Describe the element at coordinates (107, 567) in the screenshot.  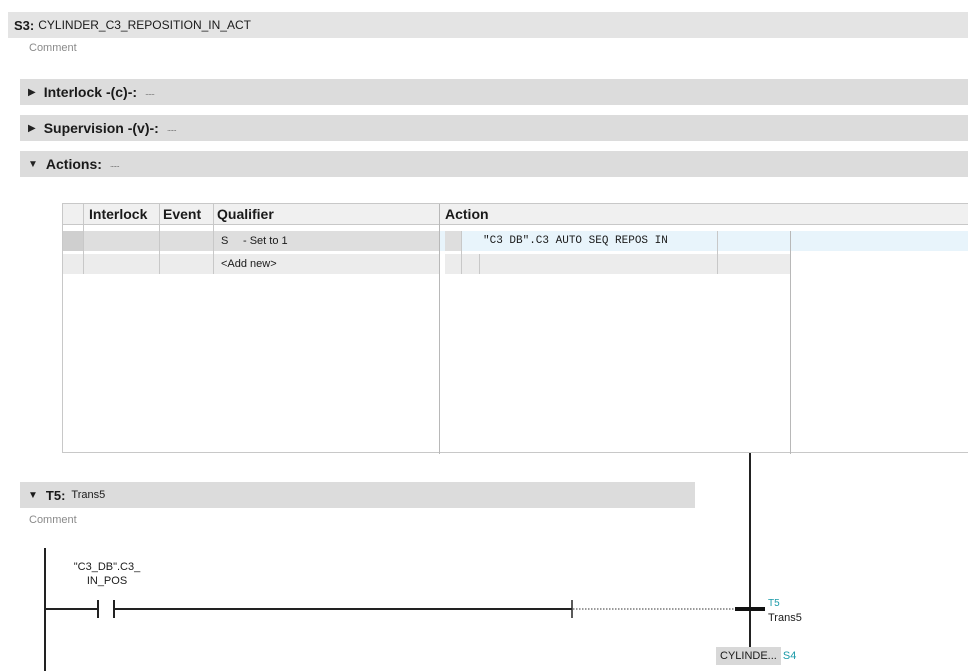
I see `contact-operand-line1: "C3_DB".C3_` at that location.